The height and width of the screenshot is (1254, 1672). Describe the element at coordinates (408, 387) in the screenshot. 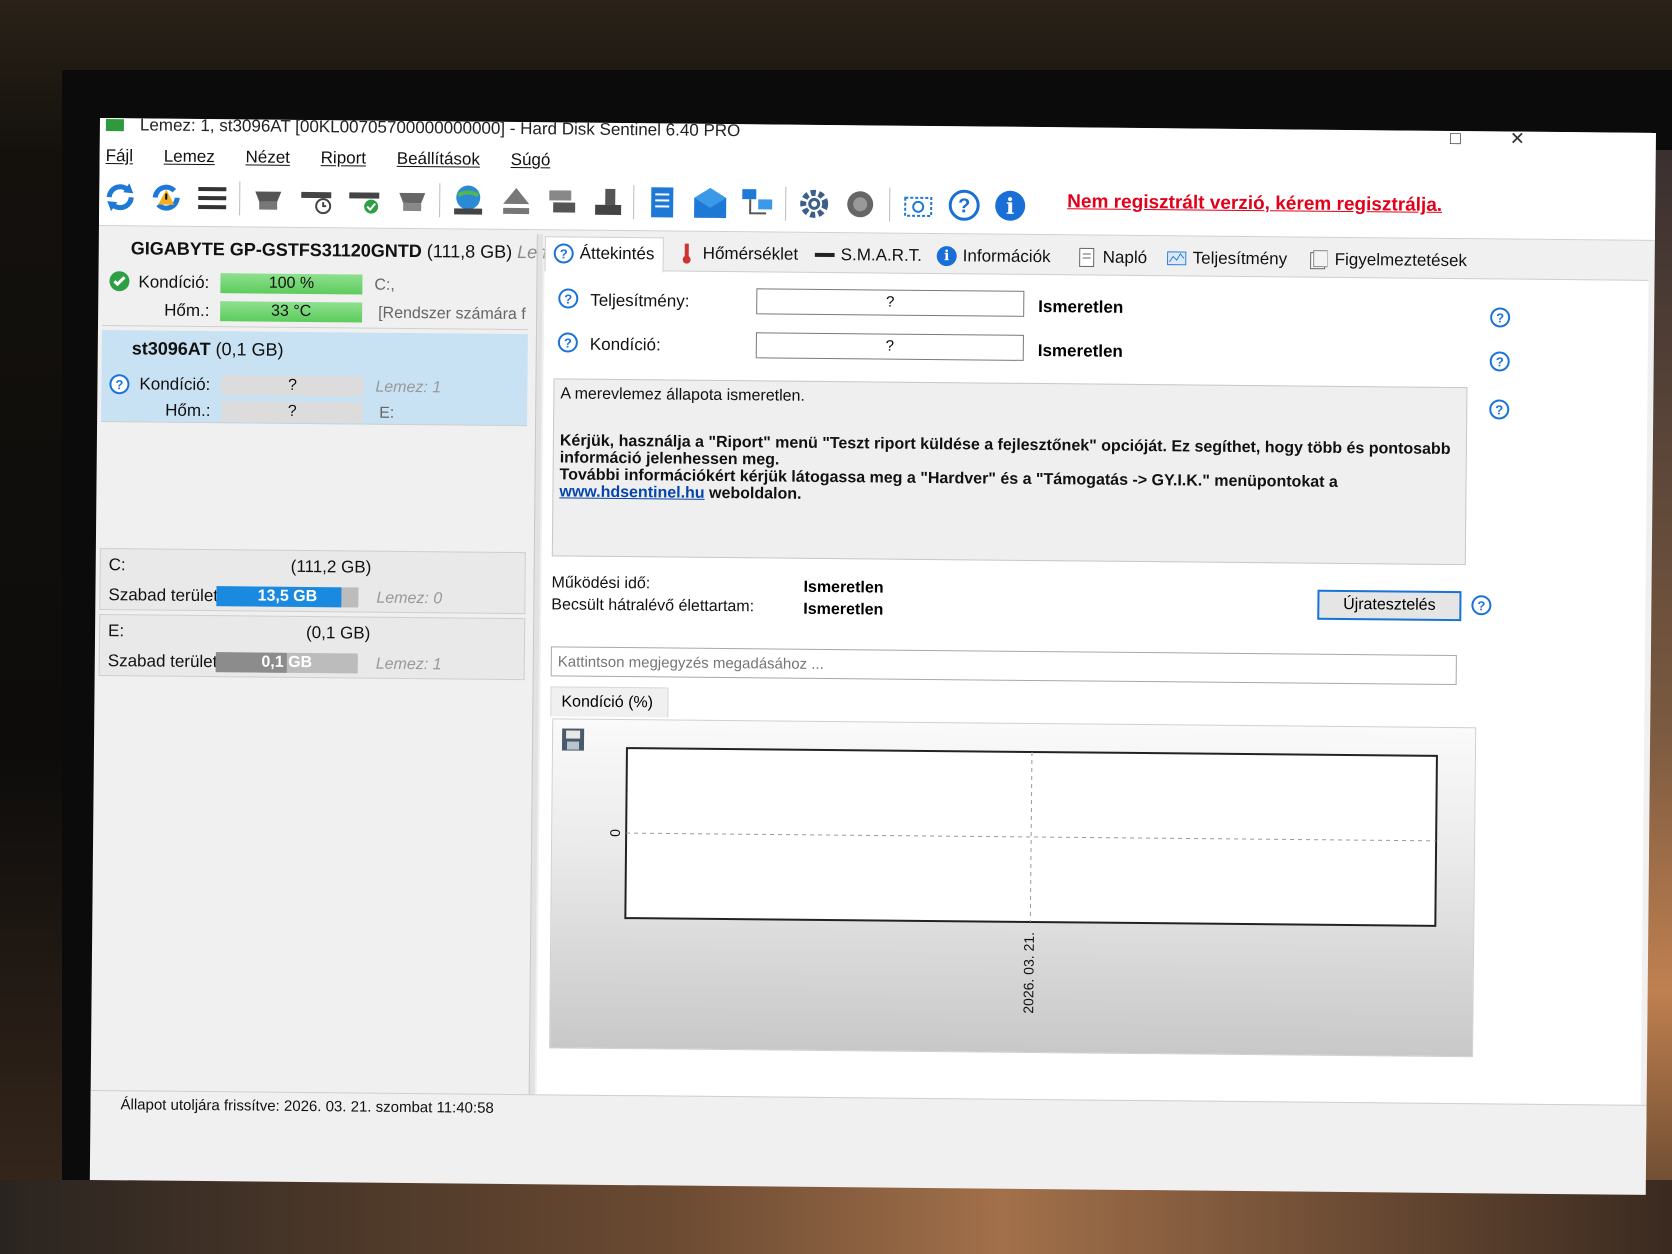

I see `health-note: Lemez: 1` at that location.